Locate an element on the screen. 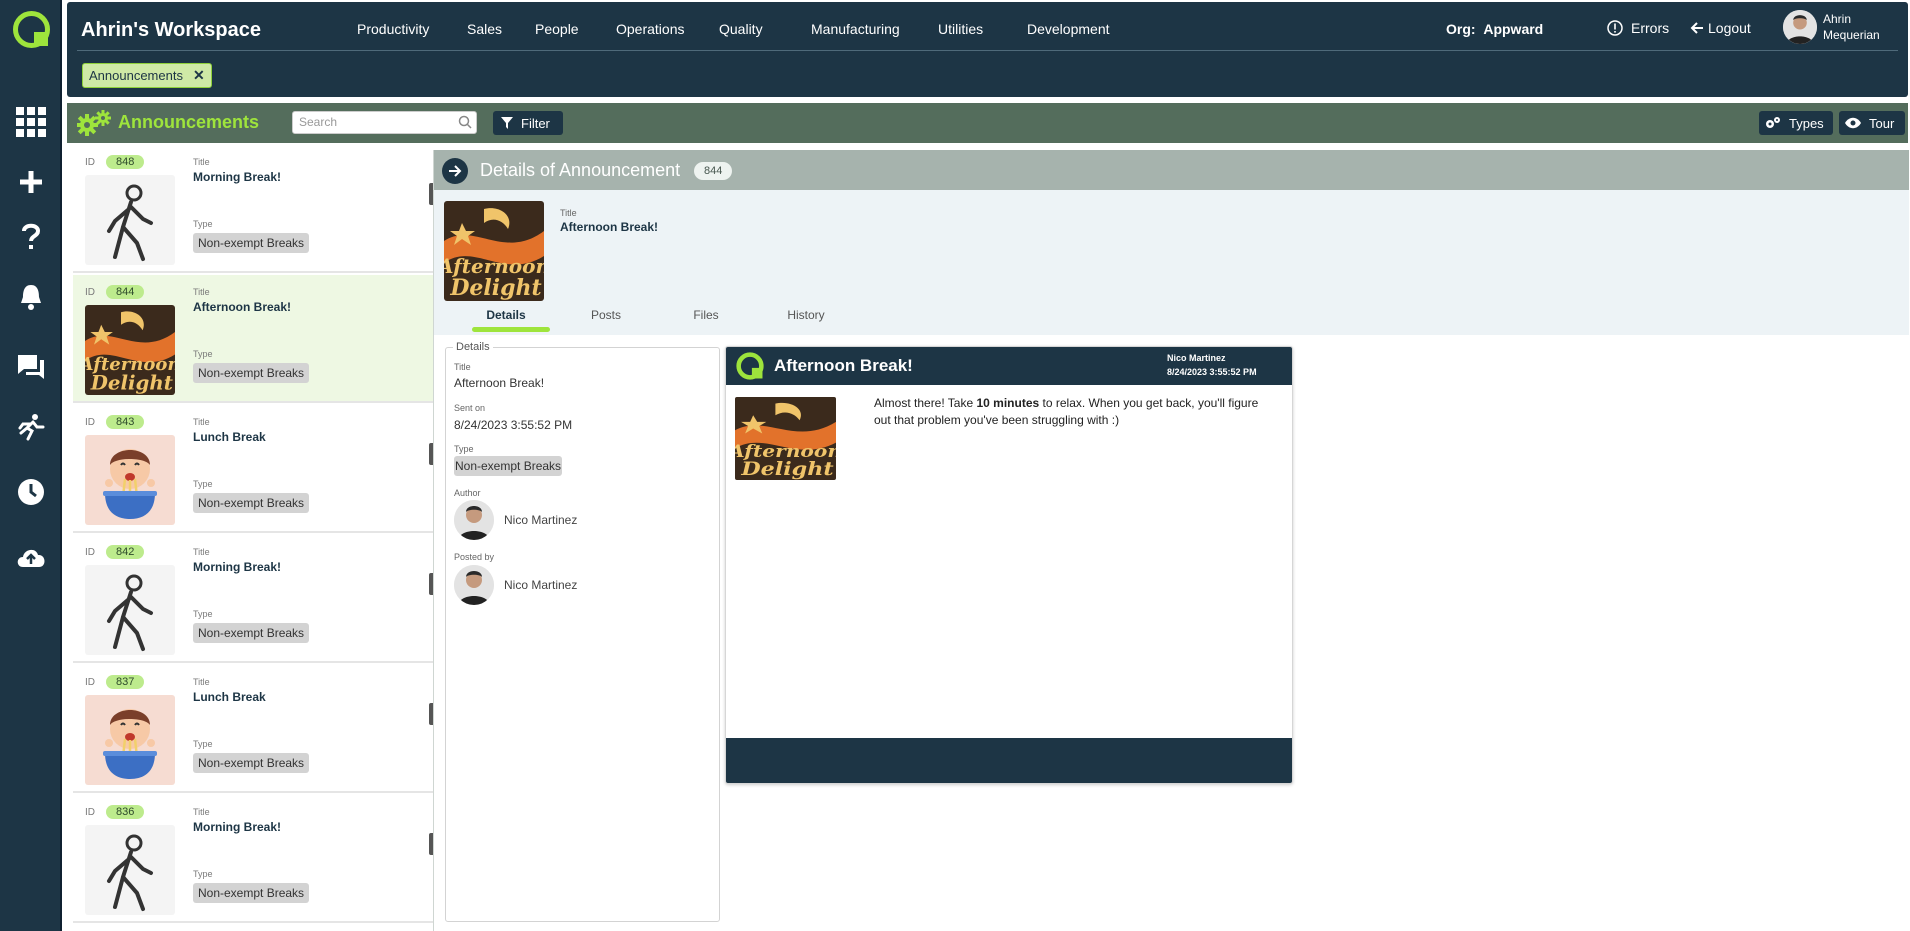  card-date: 8/24/2023 3:55:52 PM is located at coordinates (1212, 372).